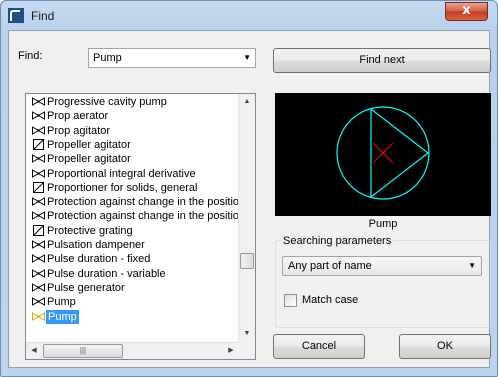 The width and height of the screenshot is (498, 377). Describe the element at coordinates (383, 224) in the screenshot. I see `preview-label: Pump` at that location.